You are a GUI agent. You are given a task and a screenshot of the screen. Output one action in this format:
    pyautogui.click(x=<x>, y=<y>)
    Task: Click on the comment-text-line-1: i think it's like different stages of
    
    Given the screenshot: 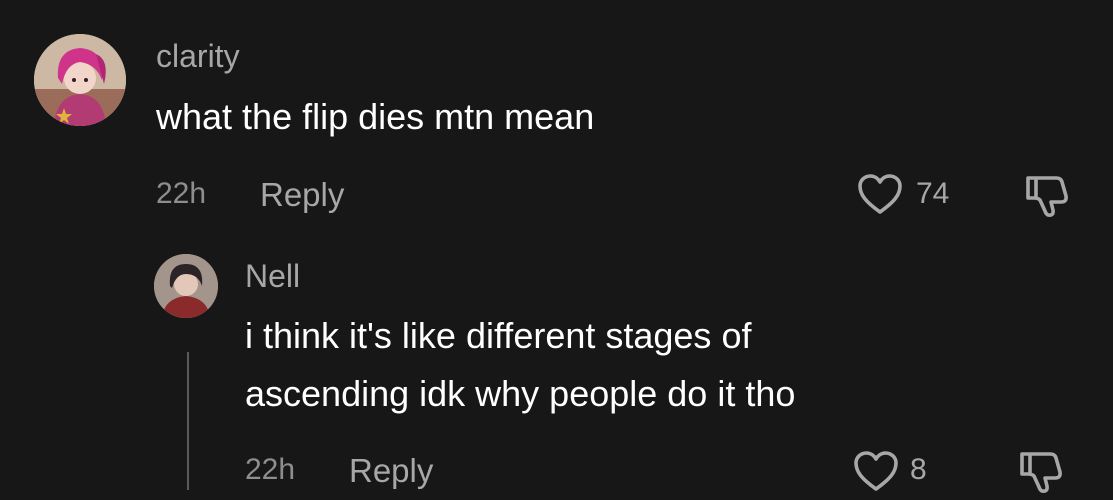 What is the action you would take?
    pyautogui.click(x=498, y=335)
    